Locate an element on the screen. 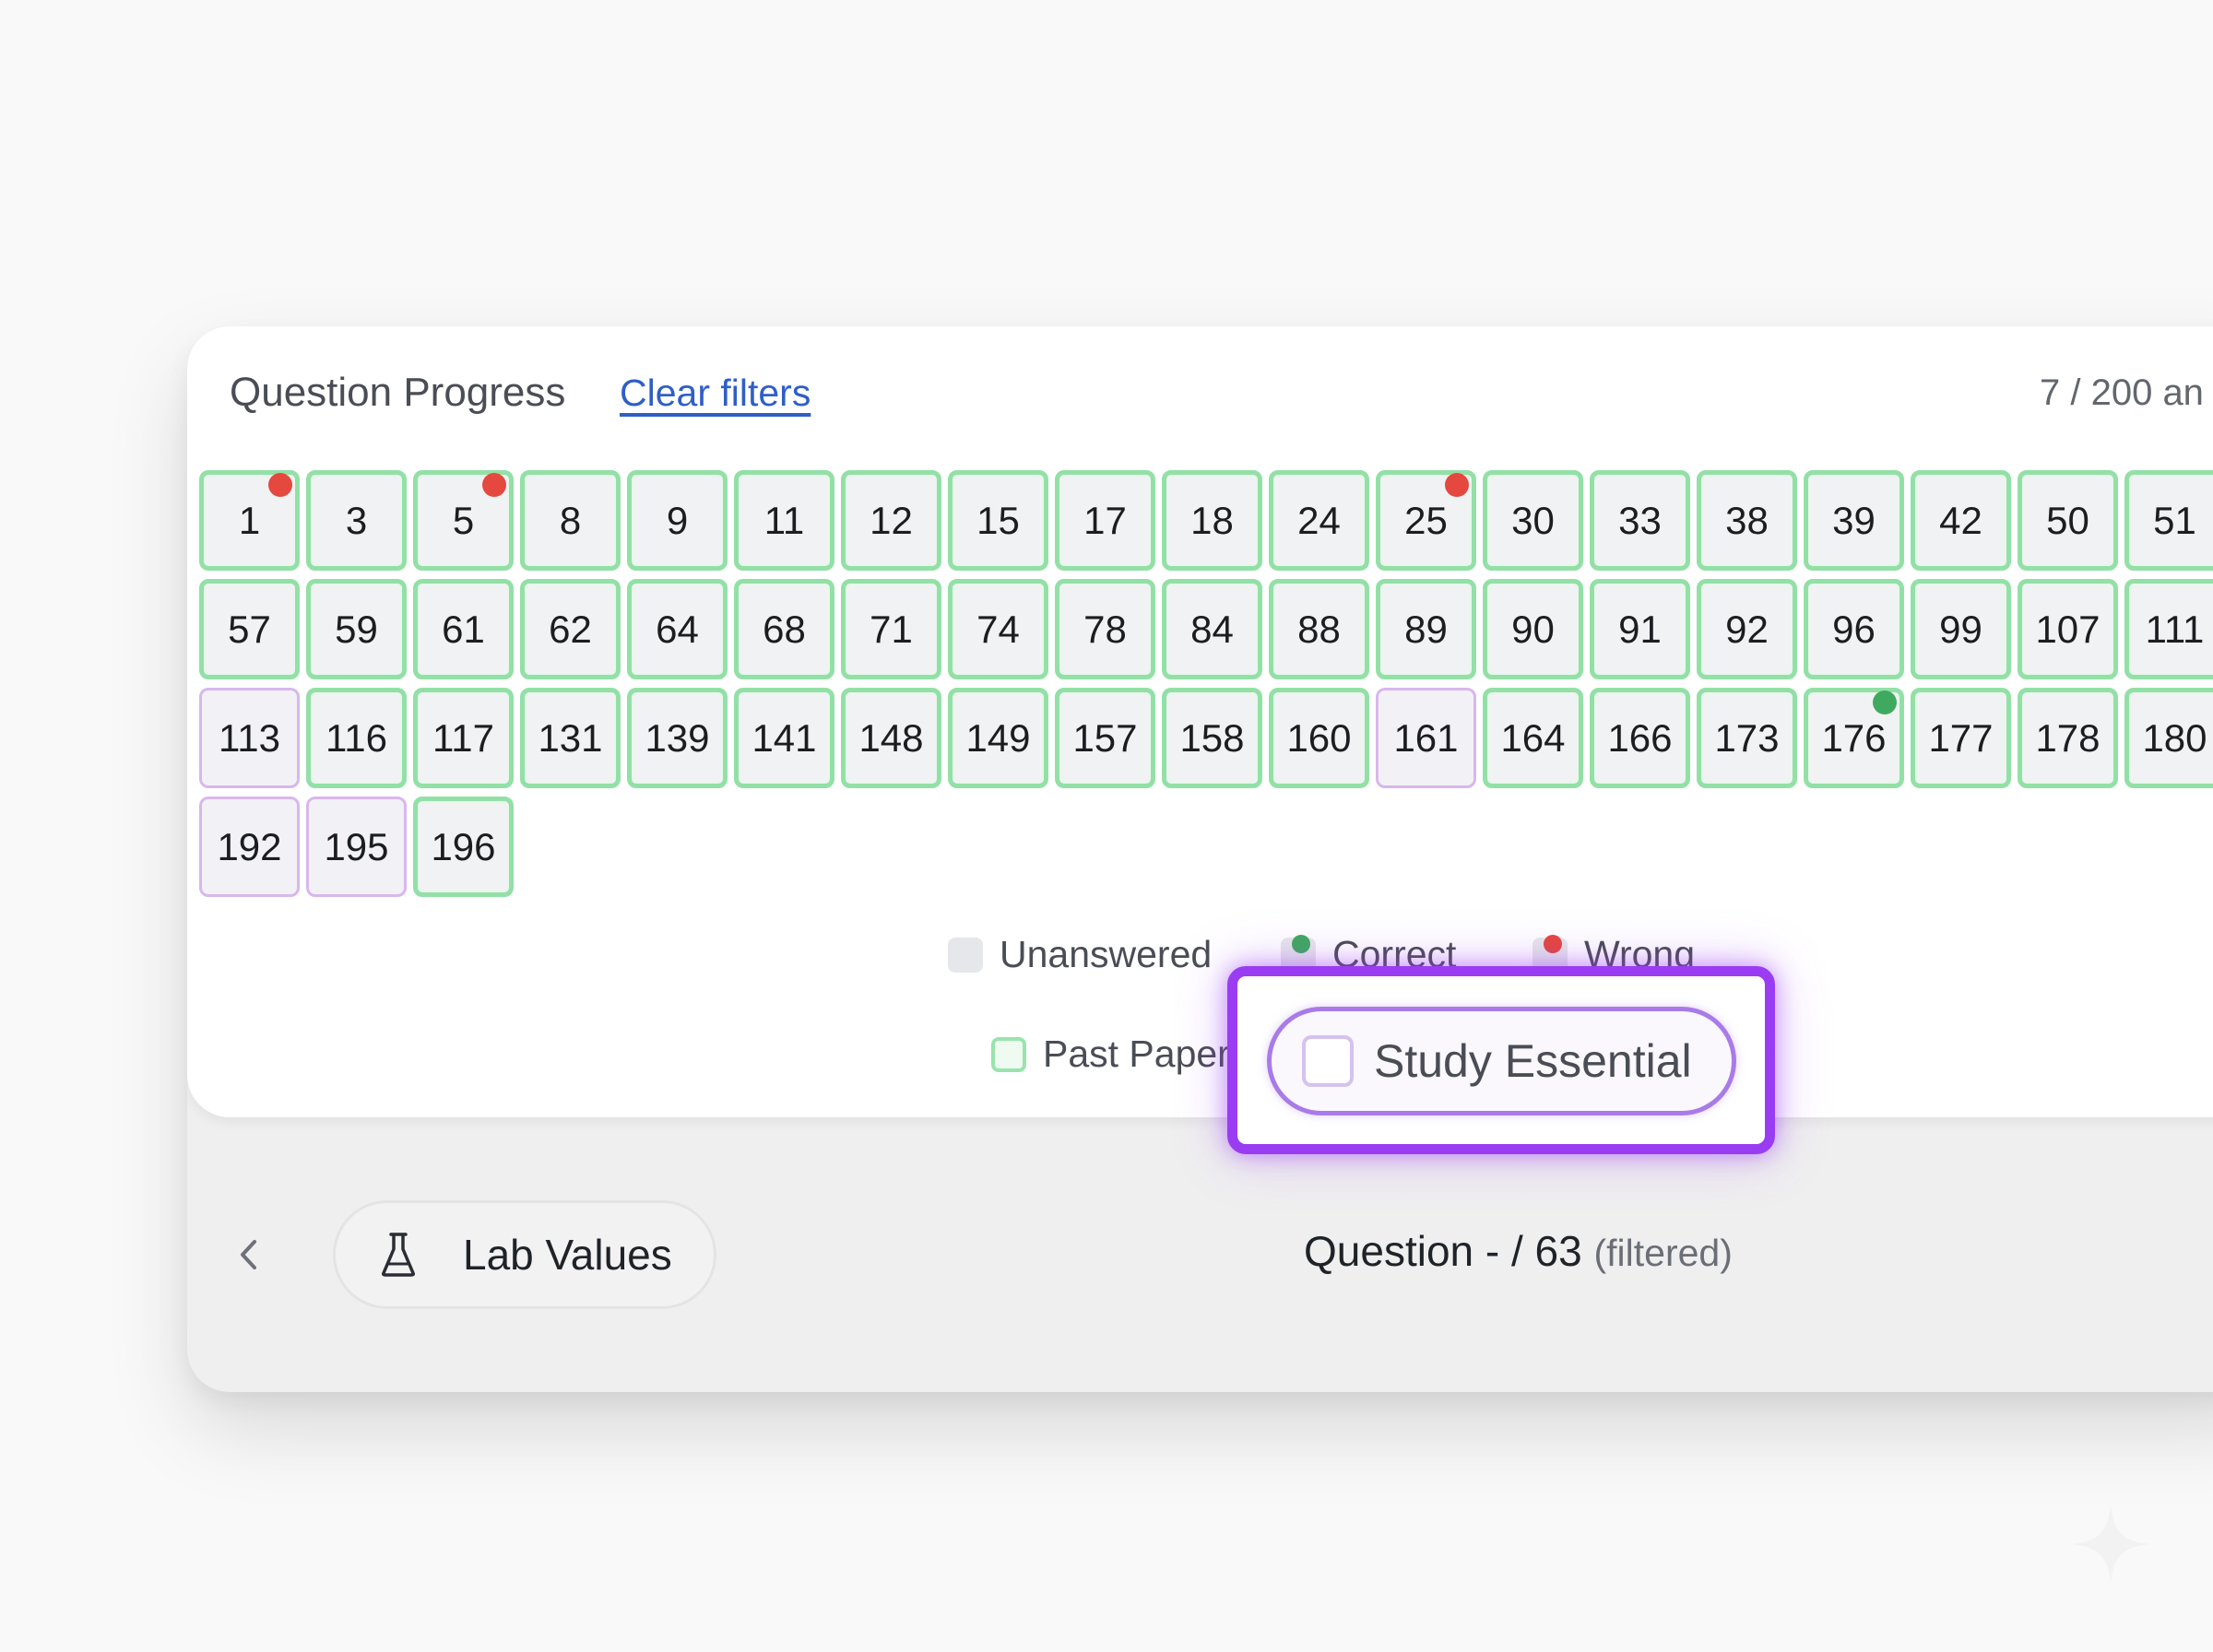 The image size is (2213, 1652). question-number: 50 is located at coordinates (2067, 520).